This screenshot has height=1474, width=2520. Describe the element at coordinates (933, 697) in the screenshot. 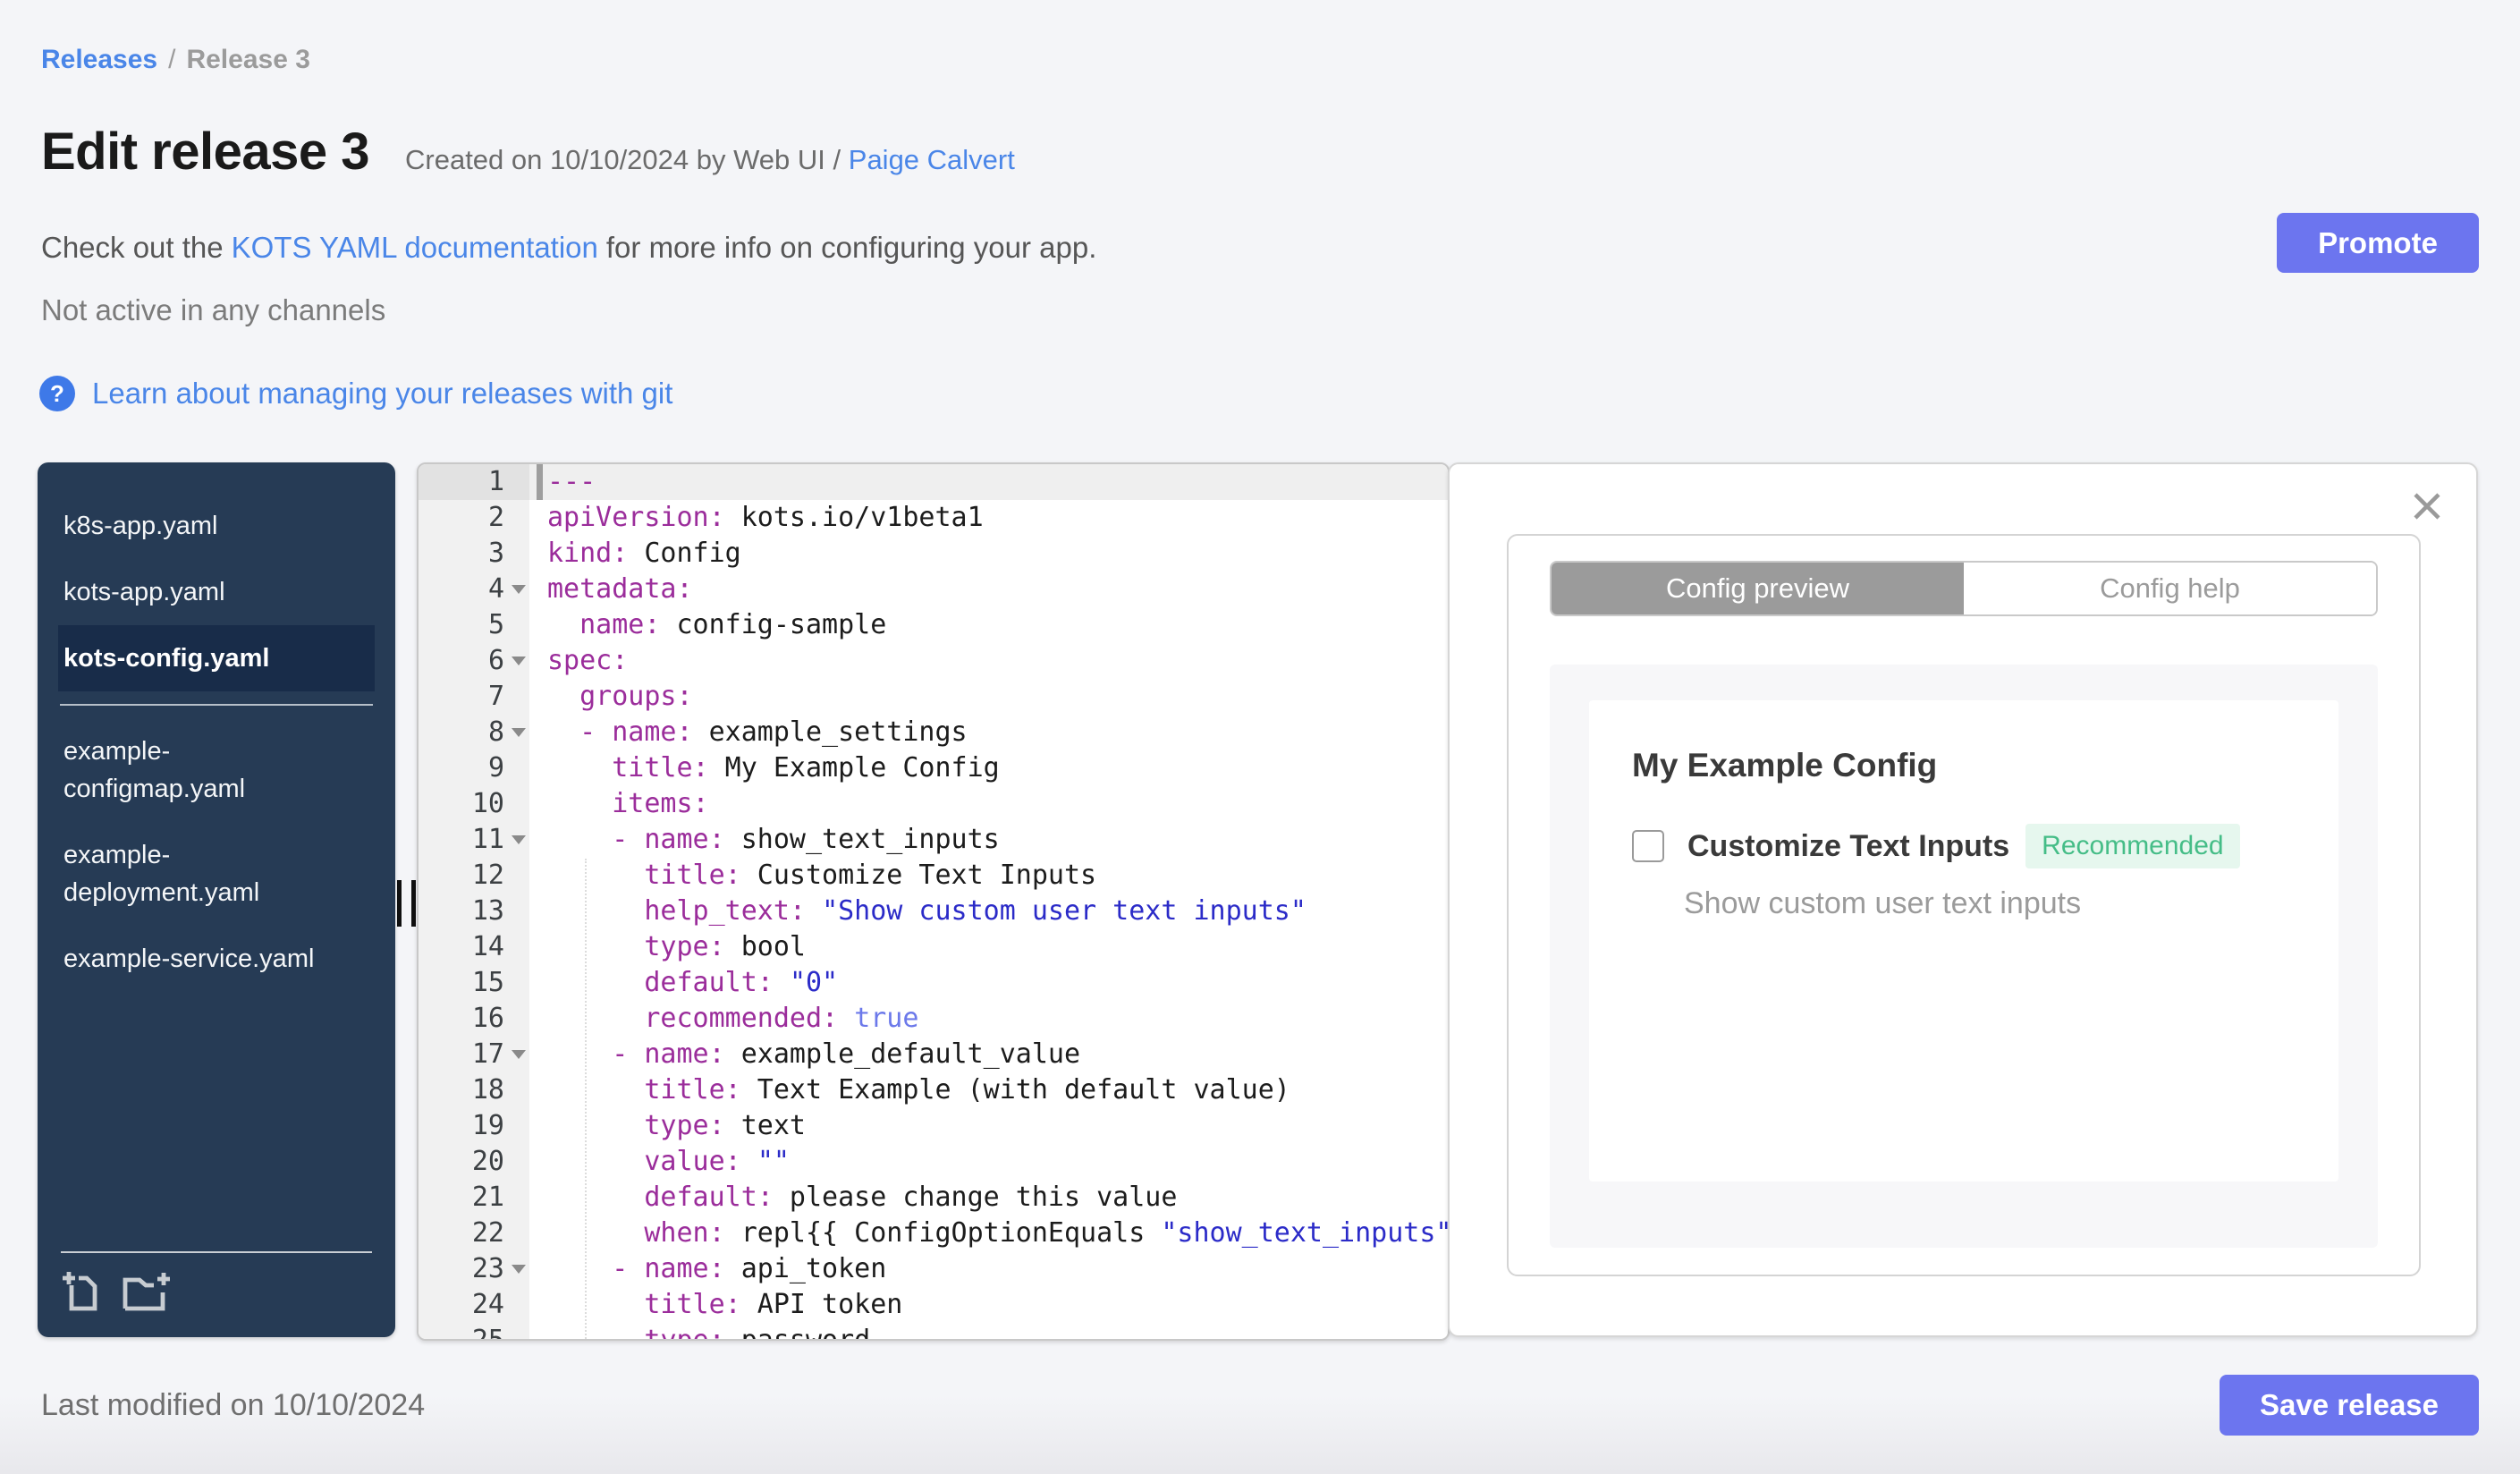

I see `code-line: 7 groups:` at that location.